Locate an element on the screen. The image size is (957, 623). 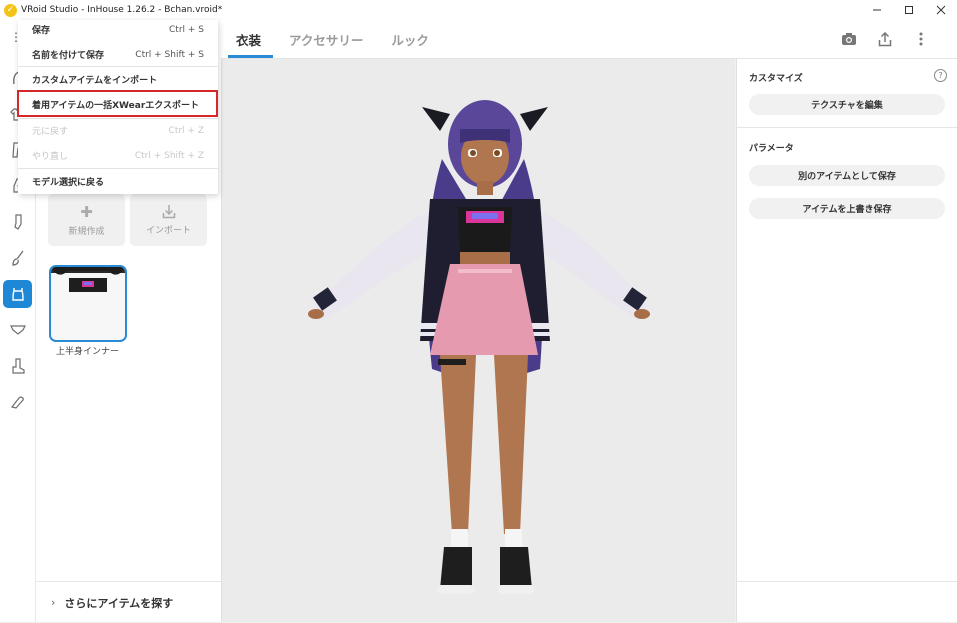
menu-item-save-as: 名前を付けて保存 Ctrl + Shift + S is located at coordinates (118, 54).